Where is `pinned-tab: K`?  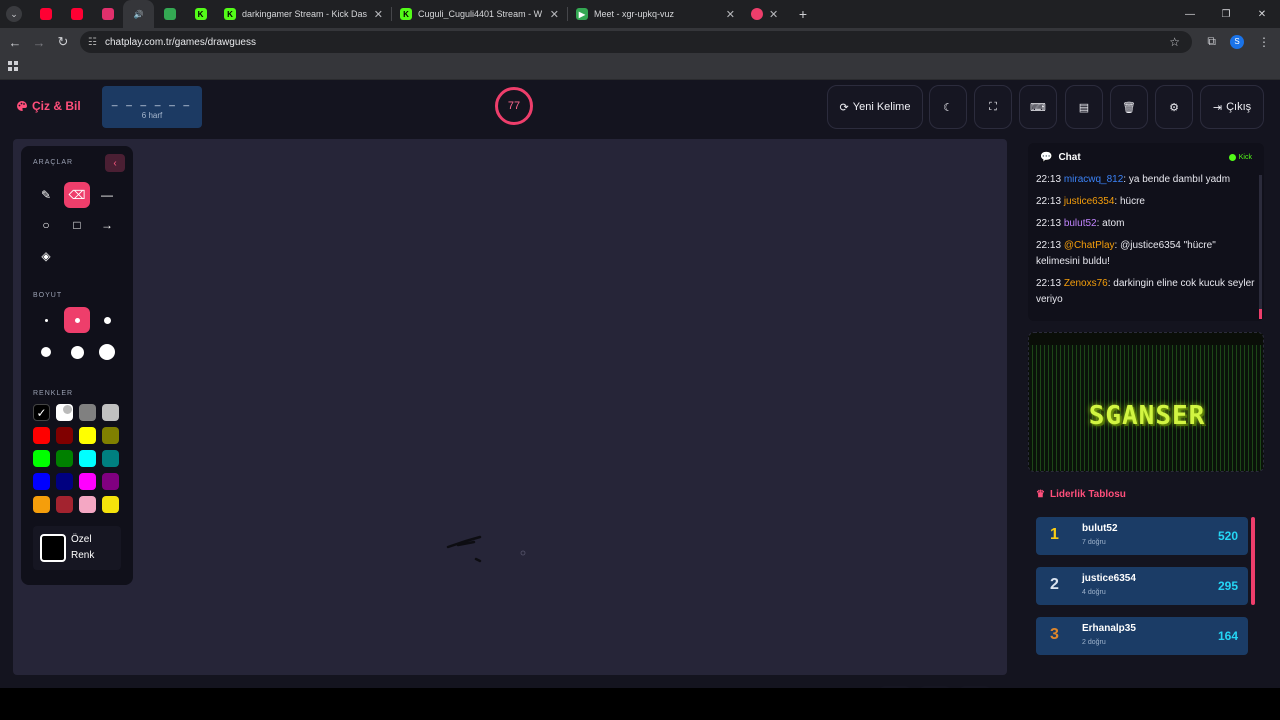
pinned-tab: K is located at coordinates (200, 14).